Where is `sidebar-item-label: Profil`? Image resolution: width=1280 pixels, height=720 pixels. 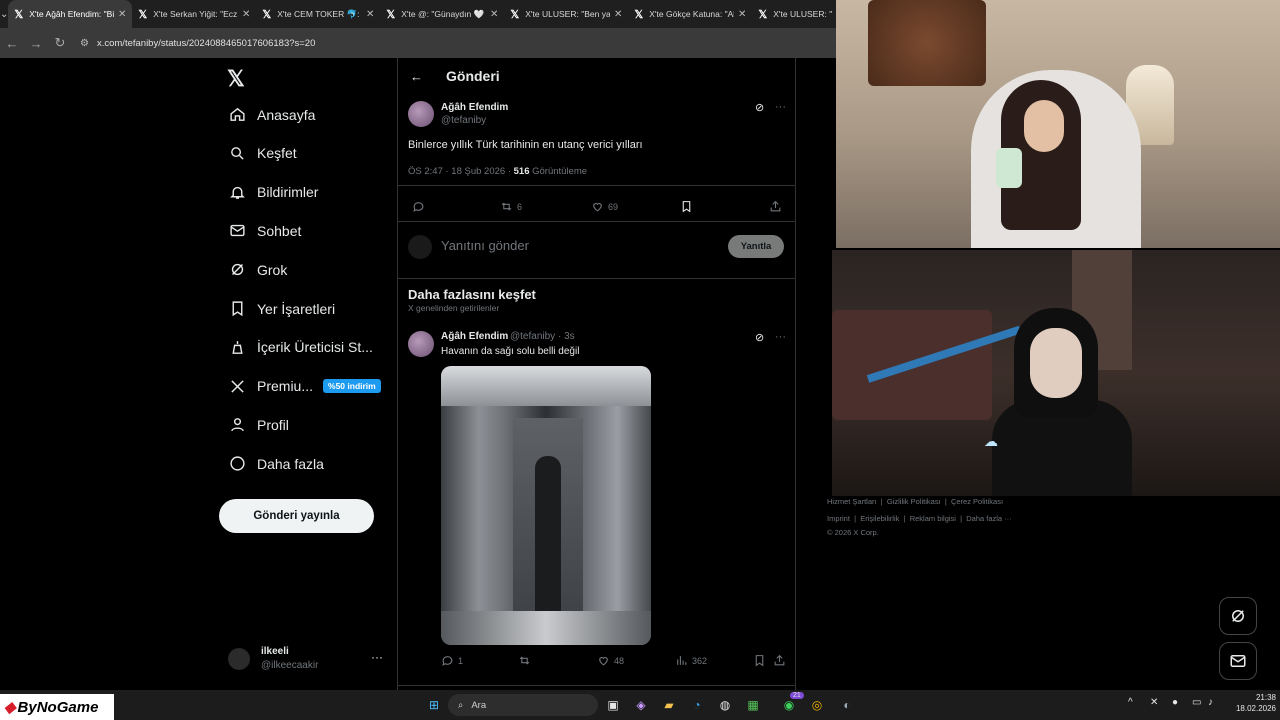 sidebar-item-label: Profil is located at coordinates (273, 424).